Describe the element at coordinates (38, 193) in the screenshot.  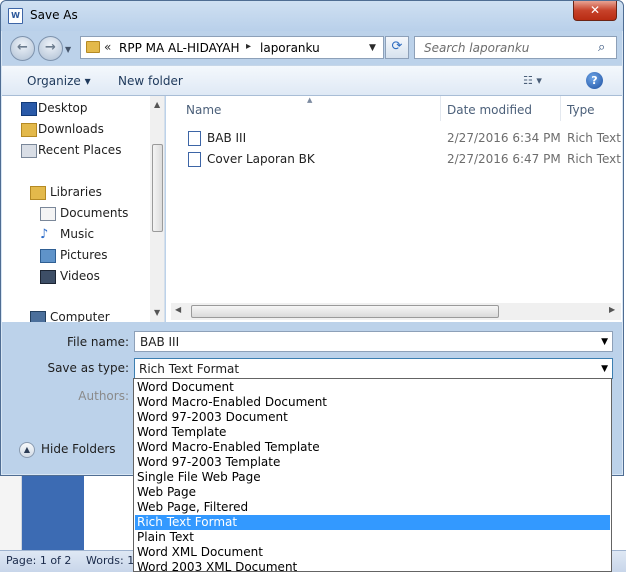
I see `libraries-icon` at that location.